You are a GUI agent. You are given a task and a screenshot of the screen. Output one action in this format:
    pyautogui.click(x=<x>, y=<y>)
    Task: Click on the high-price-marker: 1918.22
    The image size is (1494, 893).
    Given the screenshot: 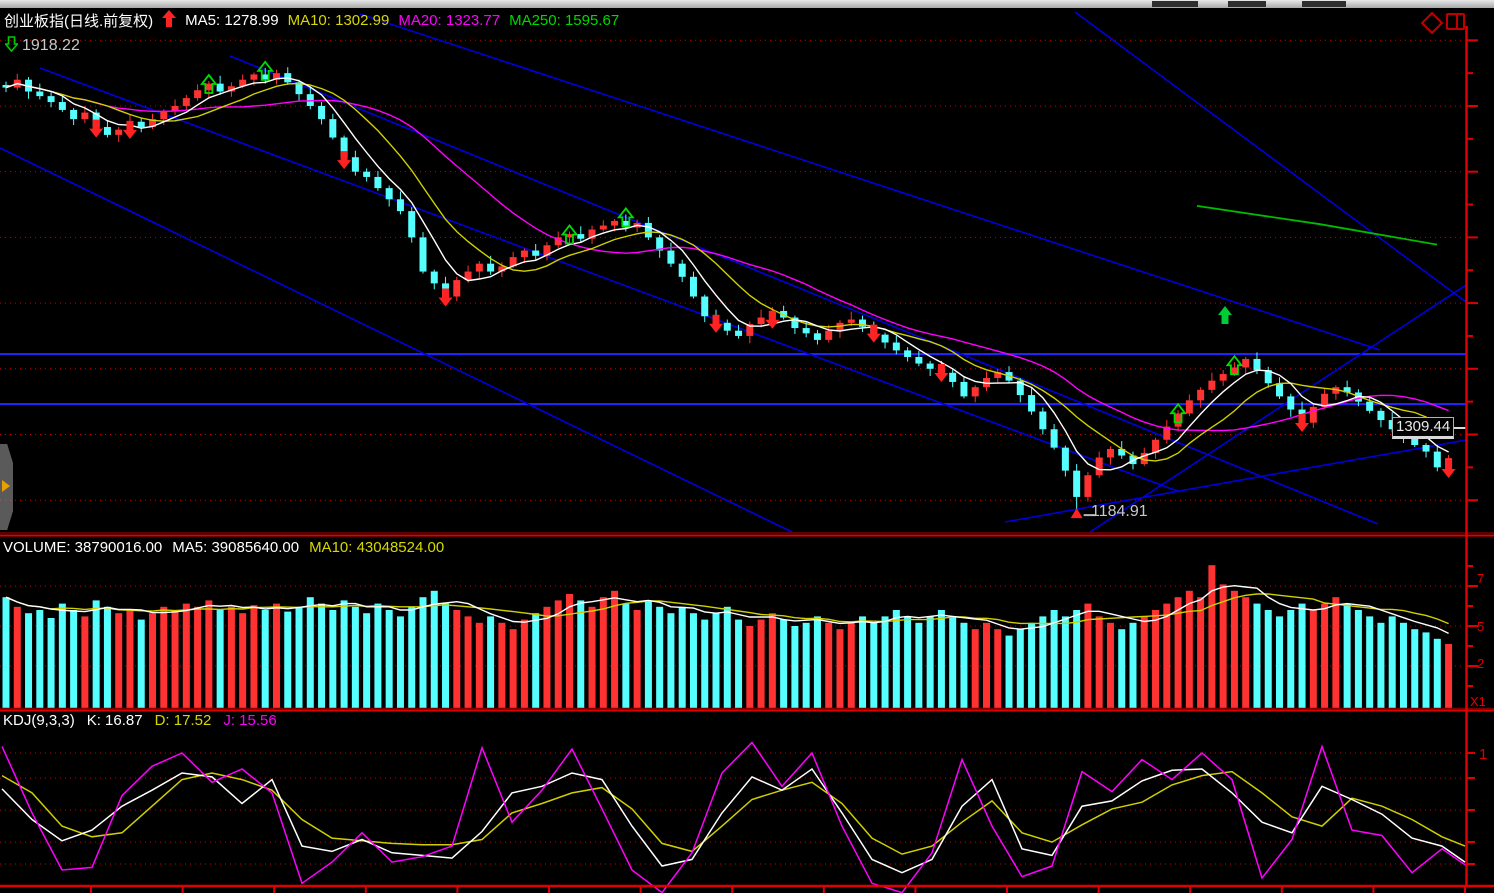 What is the action you would take?
    pyautogui.click(x=41, y=46)
    